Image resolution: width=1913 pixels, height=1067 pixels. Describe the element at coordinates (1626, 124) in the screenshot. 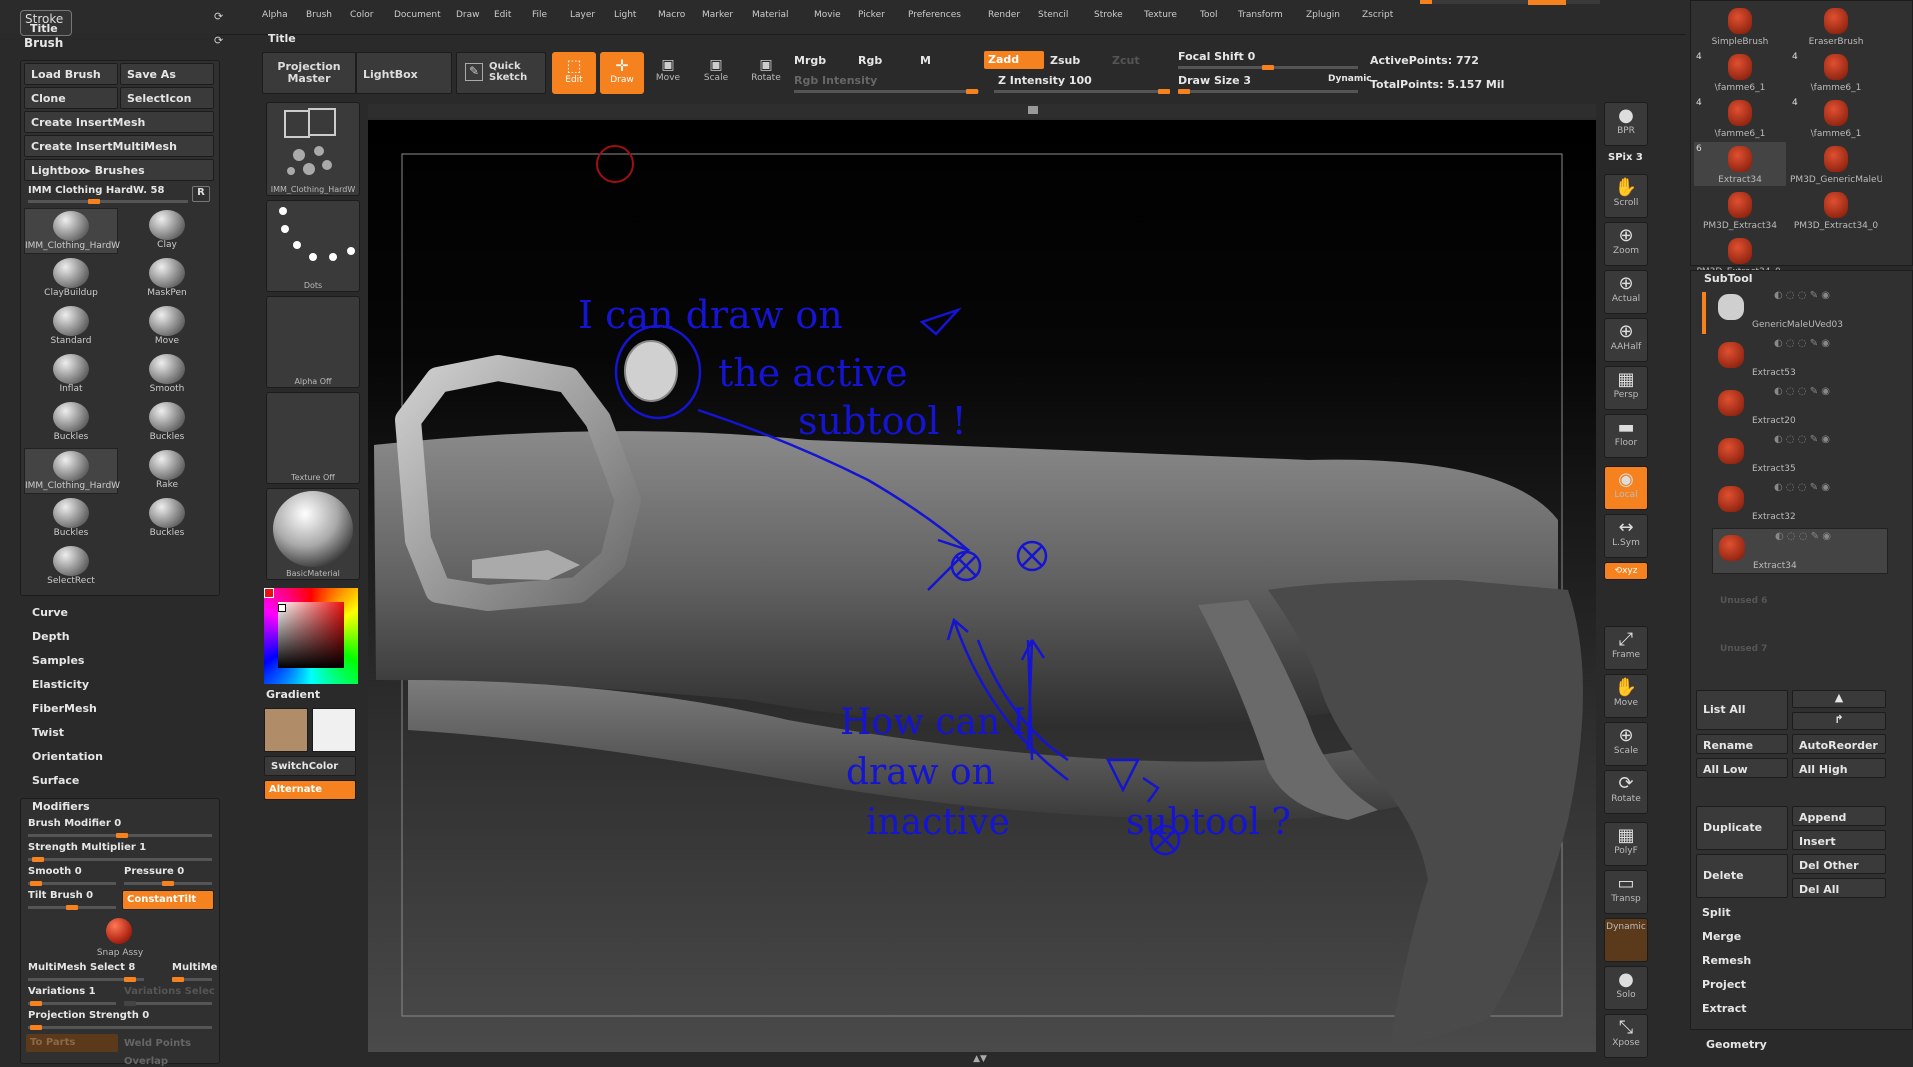

I see `bpr-button: ● BPR` at that location.